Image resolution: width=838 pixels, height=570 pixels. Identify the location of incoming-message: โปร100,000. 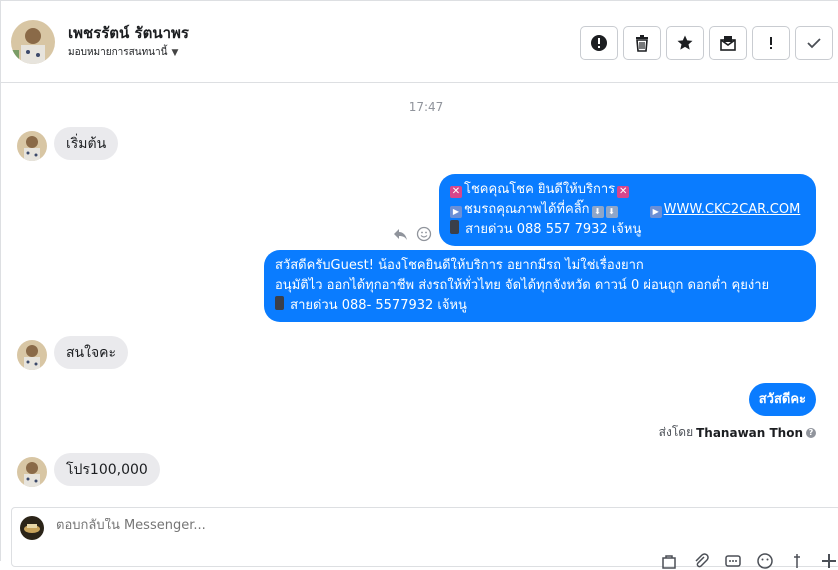
(107, 469).